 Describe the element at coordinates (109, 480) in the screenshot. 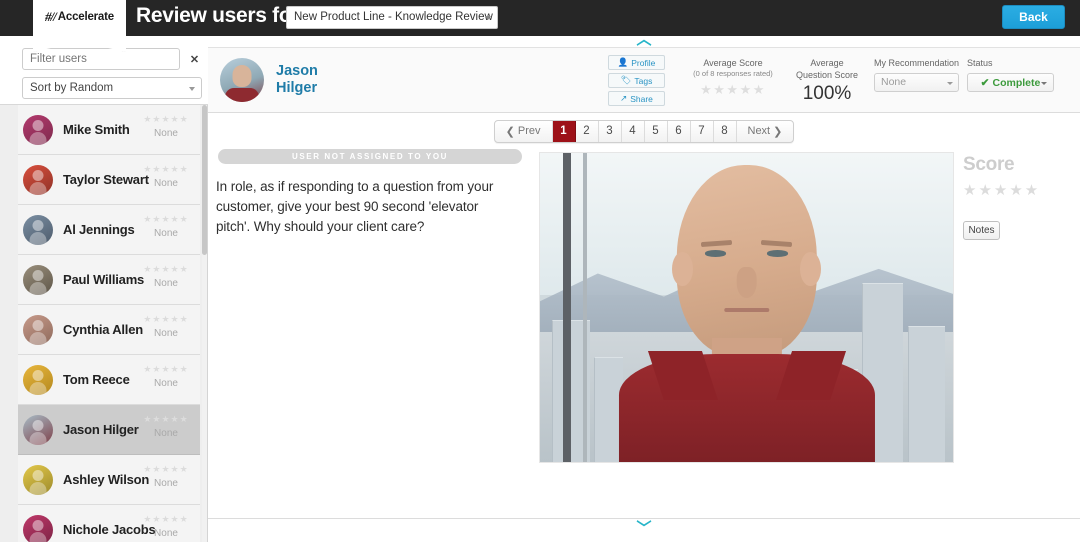

I see `list-item: Ashley Wilson ★★★★★ None` at that location.